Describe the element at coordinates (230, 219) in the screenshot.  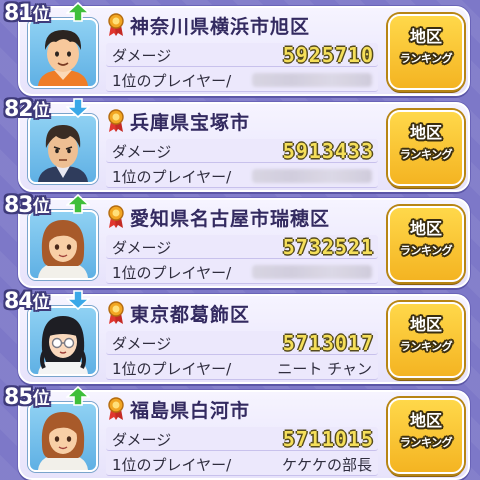
I see `region-name: 愛知県名古屋市瑞穂区` at that location.